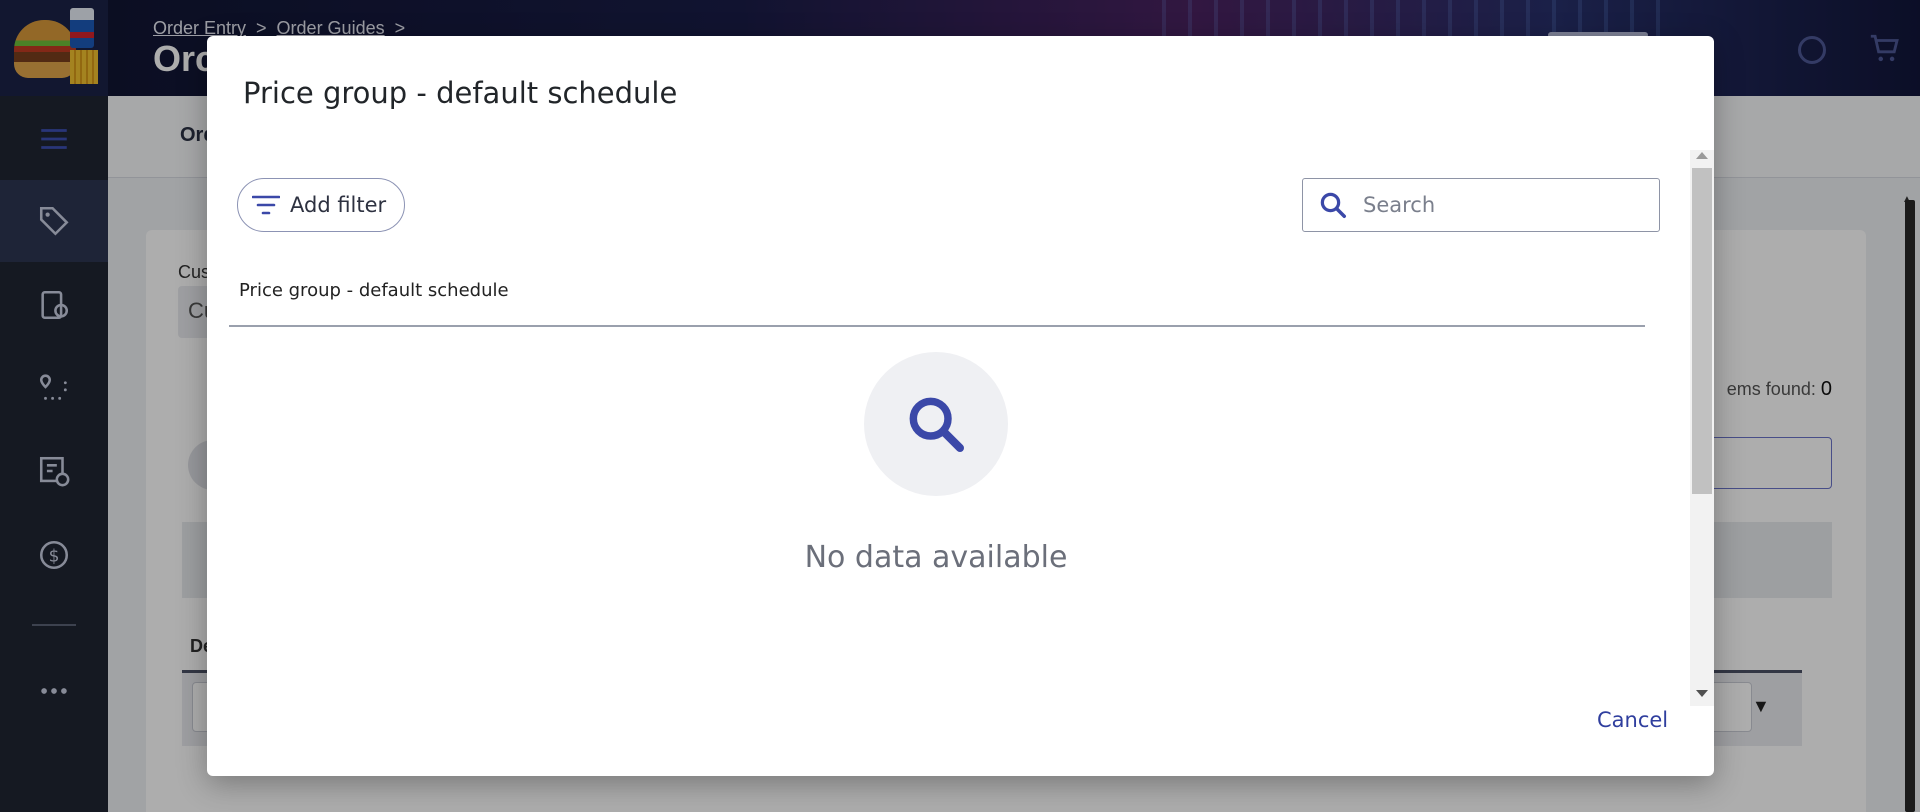 This screenshot has height=812, width=1920. Describe the element at coordinates (1910, 506) in the screenshot. I see `page-scrollbar` at that location.